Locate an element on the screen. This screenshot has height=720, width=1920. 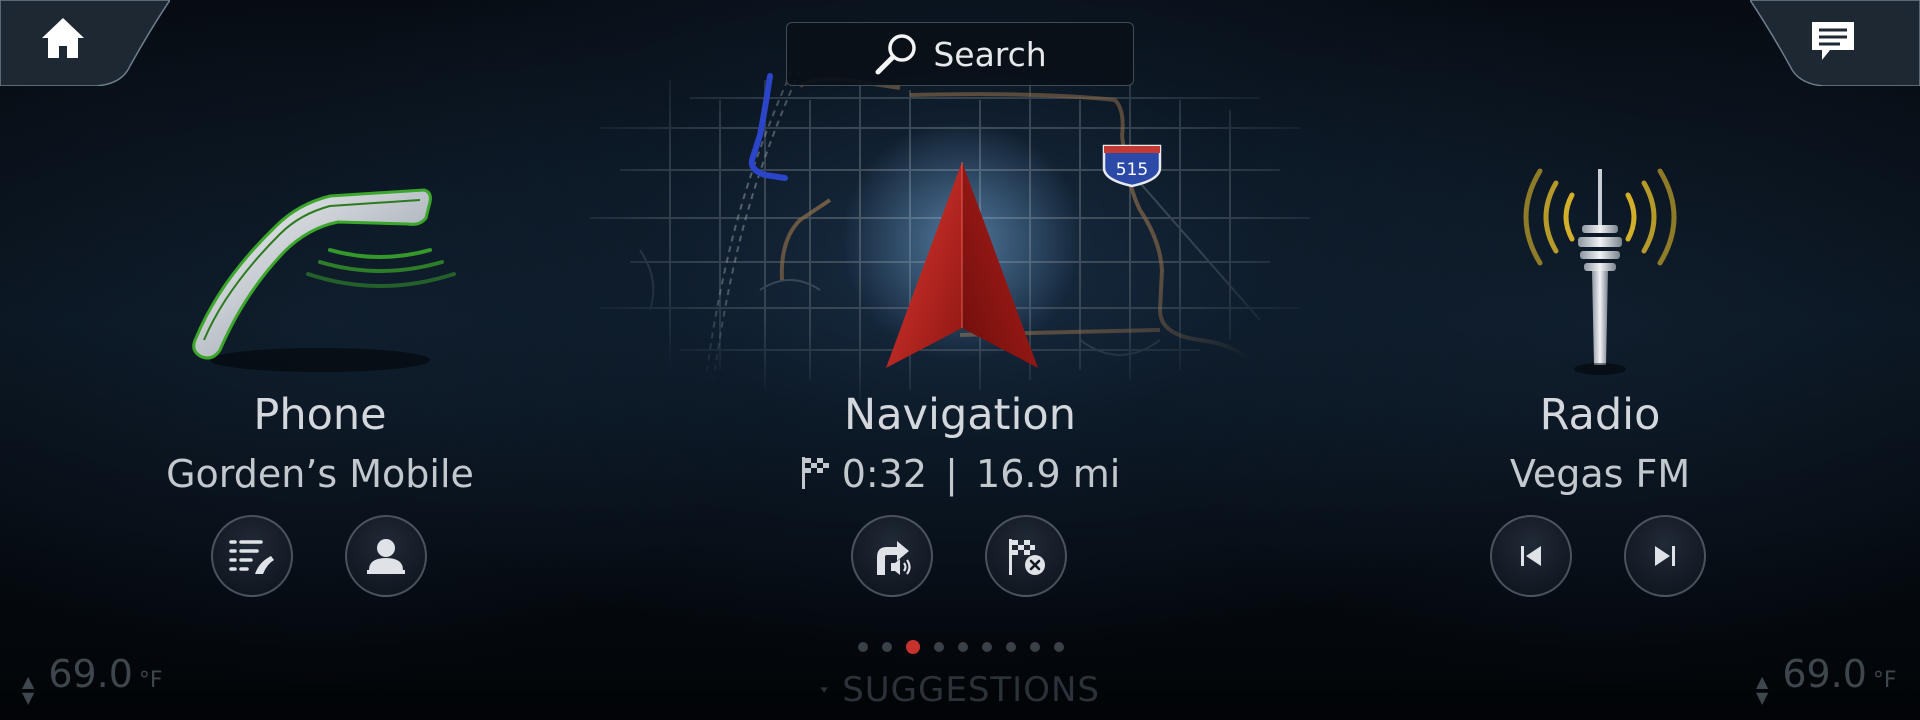
voice-guidance-button is located at coordinates (892, 556).